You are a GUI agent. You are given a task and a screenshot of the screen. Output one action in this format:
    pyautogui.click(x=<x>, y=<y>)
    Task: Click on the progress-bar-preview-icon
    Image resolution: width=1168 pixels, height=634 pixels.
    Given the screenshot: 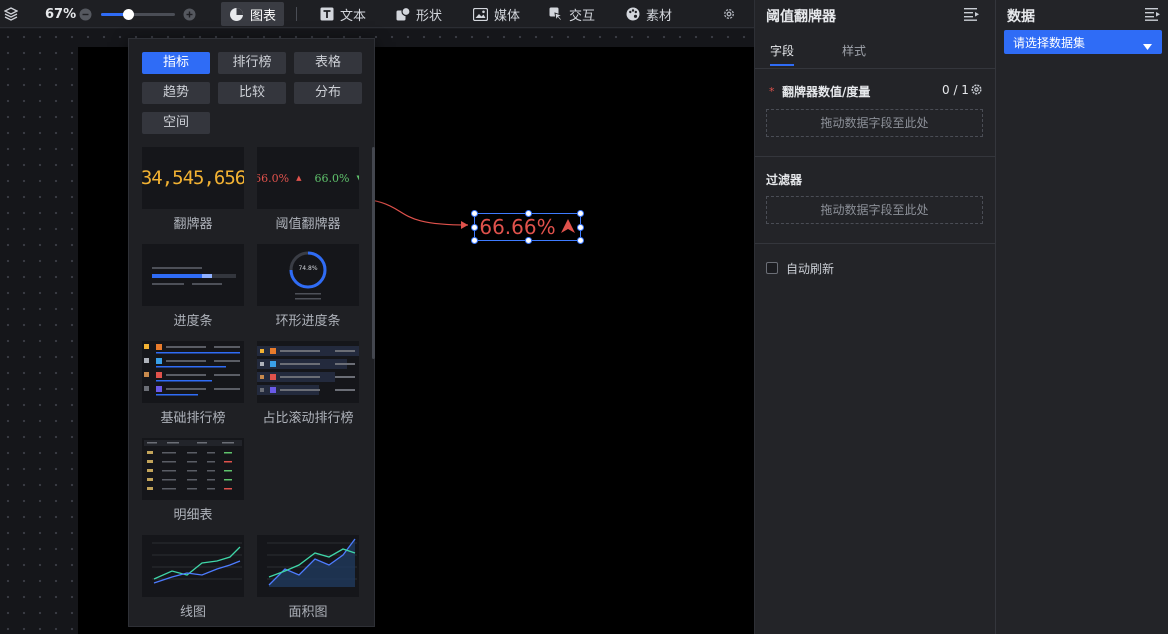 What is the action you would take?
    pyautogui.click(x=194, y=276)
    